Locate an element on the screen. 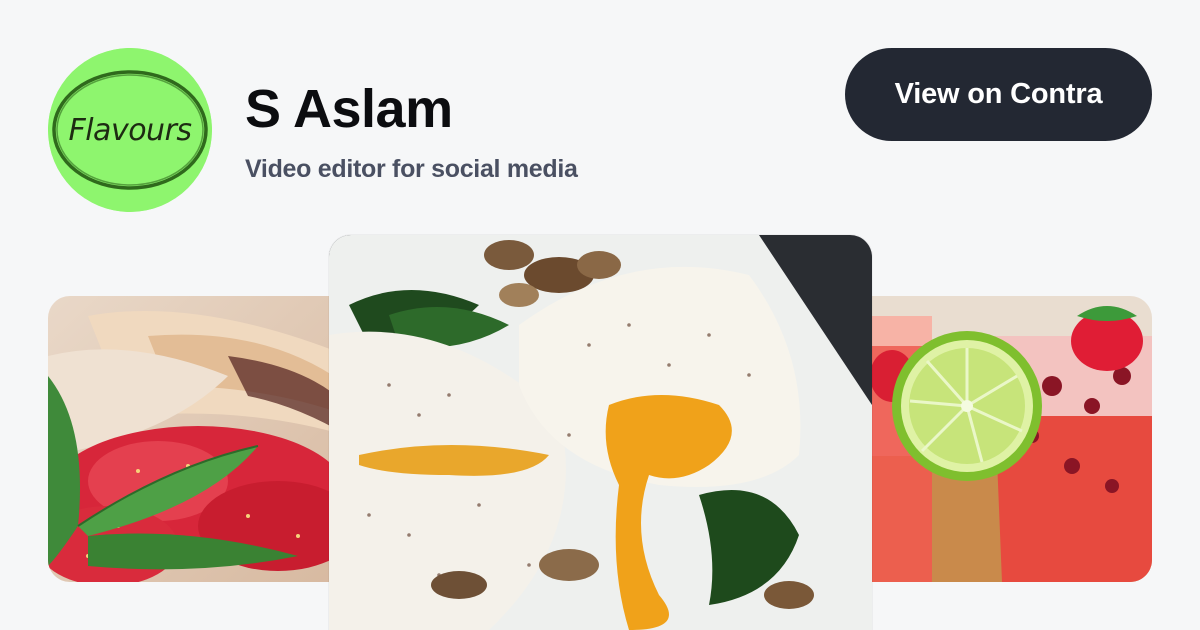 This screenshot has height=630, width=1200. avatar-logo-text: Flavours is located at coordinates (130, 130).